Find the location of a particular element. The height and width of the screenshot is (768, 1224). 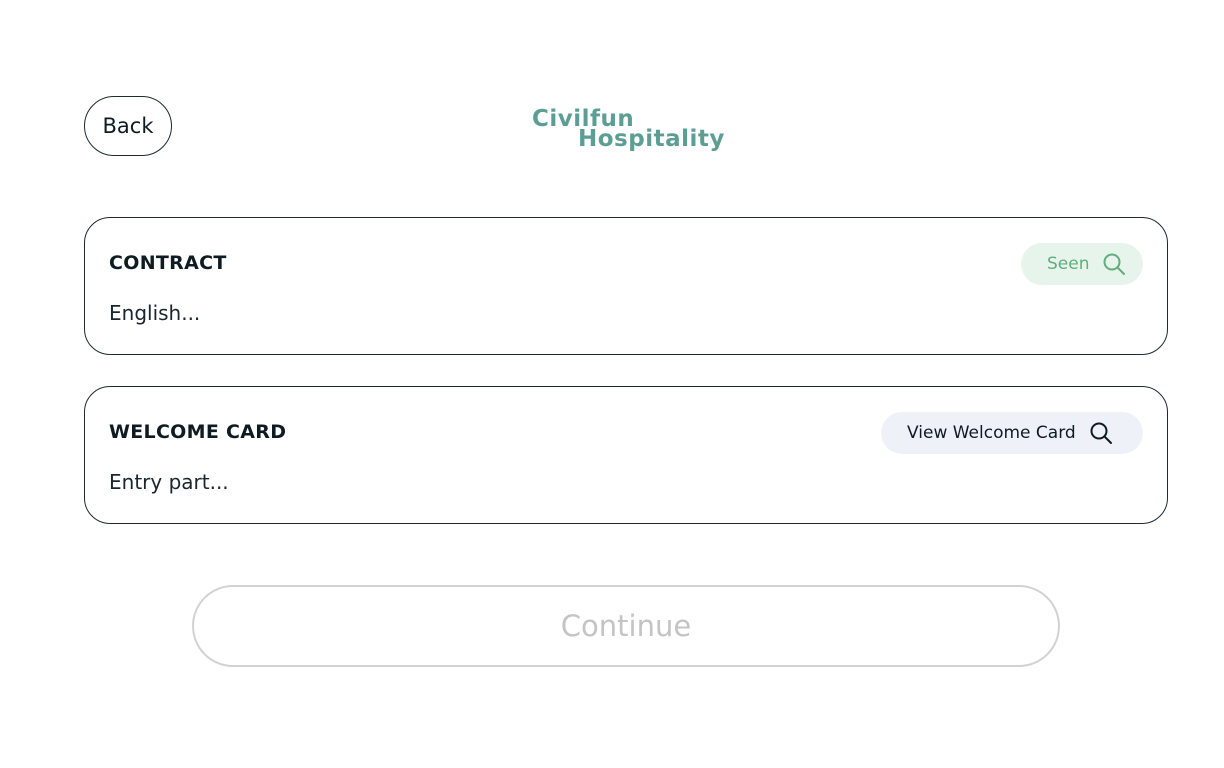

logo-line-2: Hospitality is located at coordinates (651, 139).